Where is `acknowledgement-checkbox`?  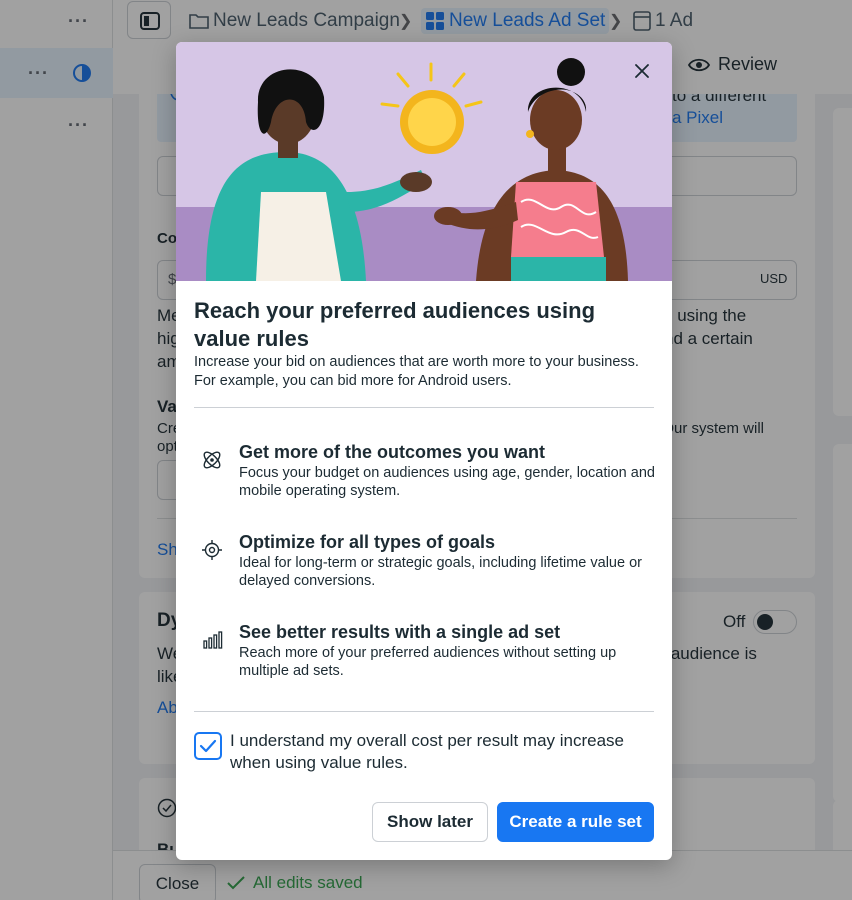 acknowledgement-checkbox is located at coordinates (208, 746).